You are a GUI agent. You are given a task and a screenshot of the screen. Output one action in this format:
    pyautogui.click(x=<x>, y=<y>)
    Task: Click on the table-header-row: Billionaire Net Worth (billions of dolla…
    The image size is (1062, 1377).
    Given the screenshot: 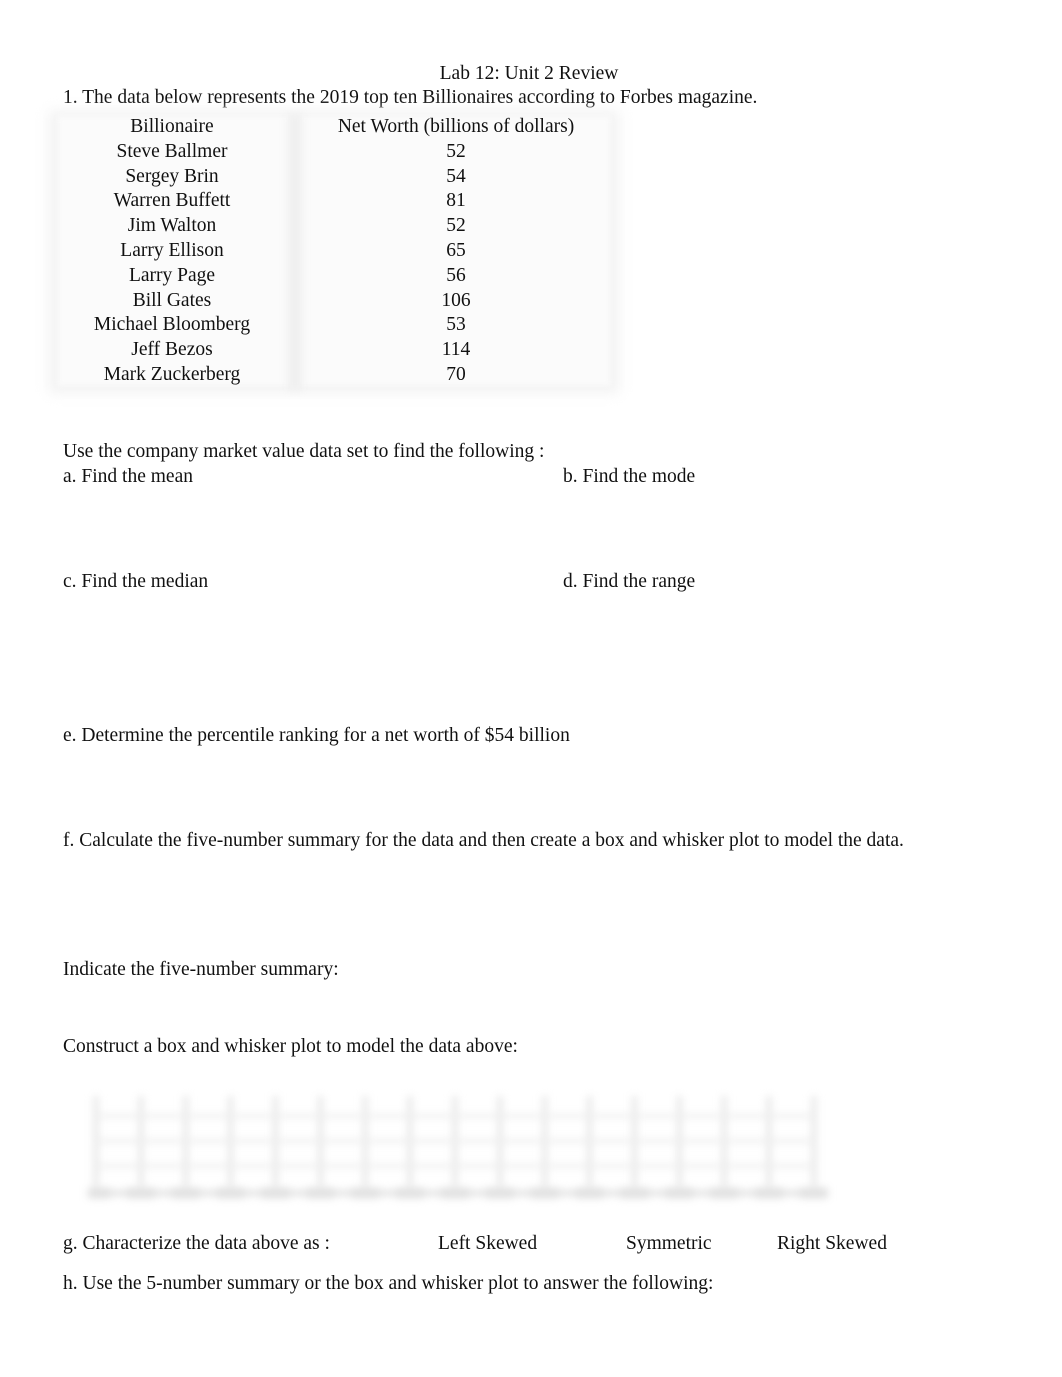 What is the action you would take?
    pyautogui.click(x=332, y=127)
    